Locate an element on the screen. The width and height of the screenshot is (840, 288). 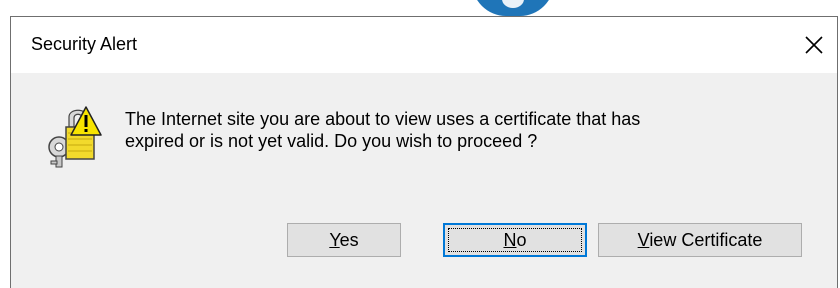
dialog-title: Security Alert is located at coordinates (84, 44).